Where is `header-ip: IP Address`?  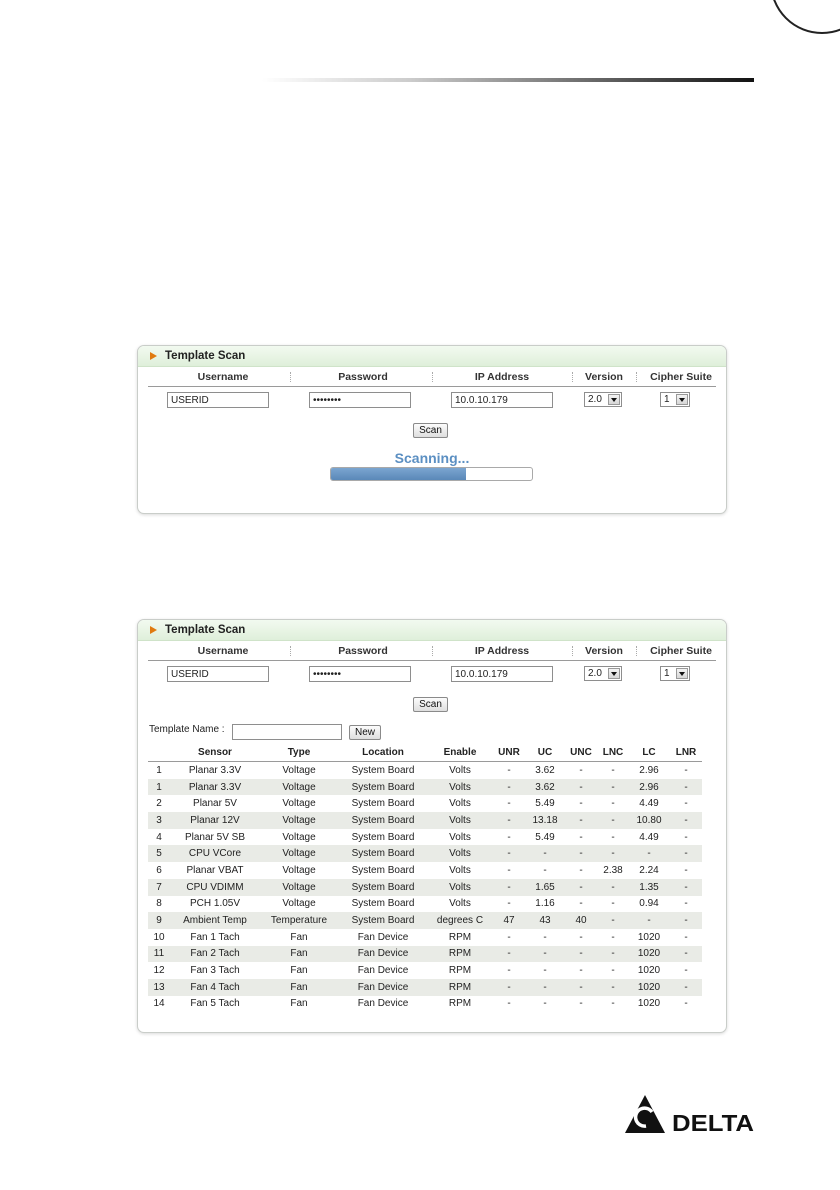
header-ip: IP Address is located at coordinates (502, 651).